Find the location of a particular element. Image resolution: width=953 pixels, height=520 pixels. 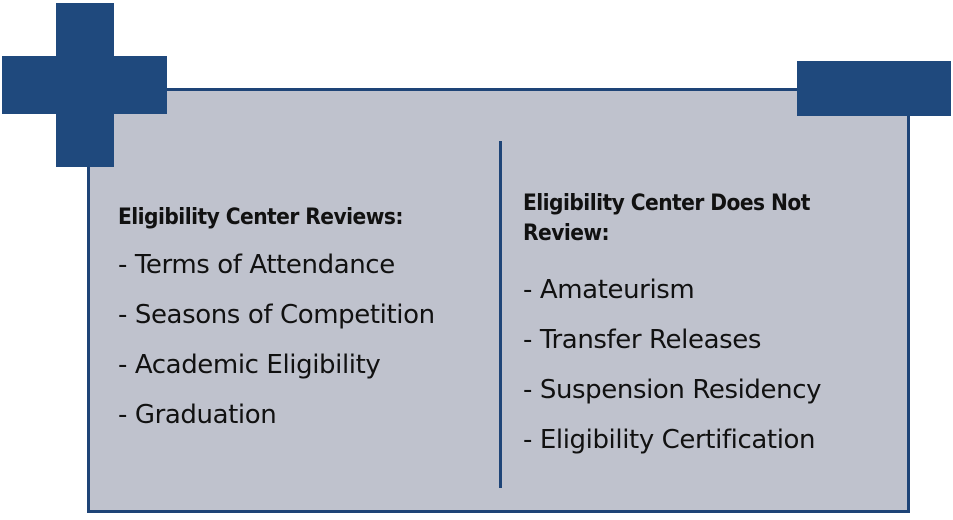

column-divider is located at coordinates (500, 314).